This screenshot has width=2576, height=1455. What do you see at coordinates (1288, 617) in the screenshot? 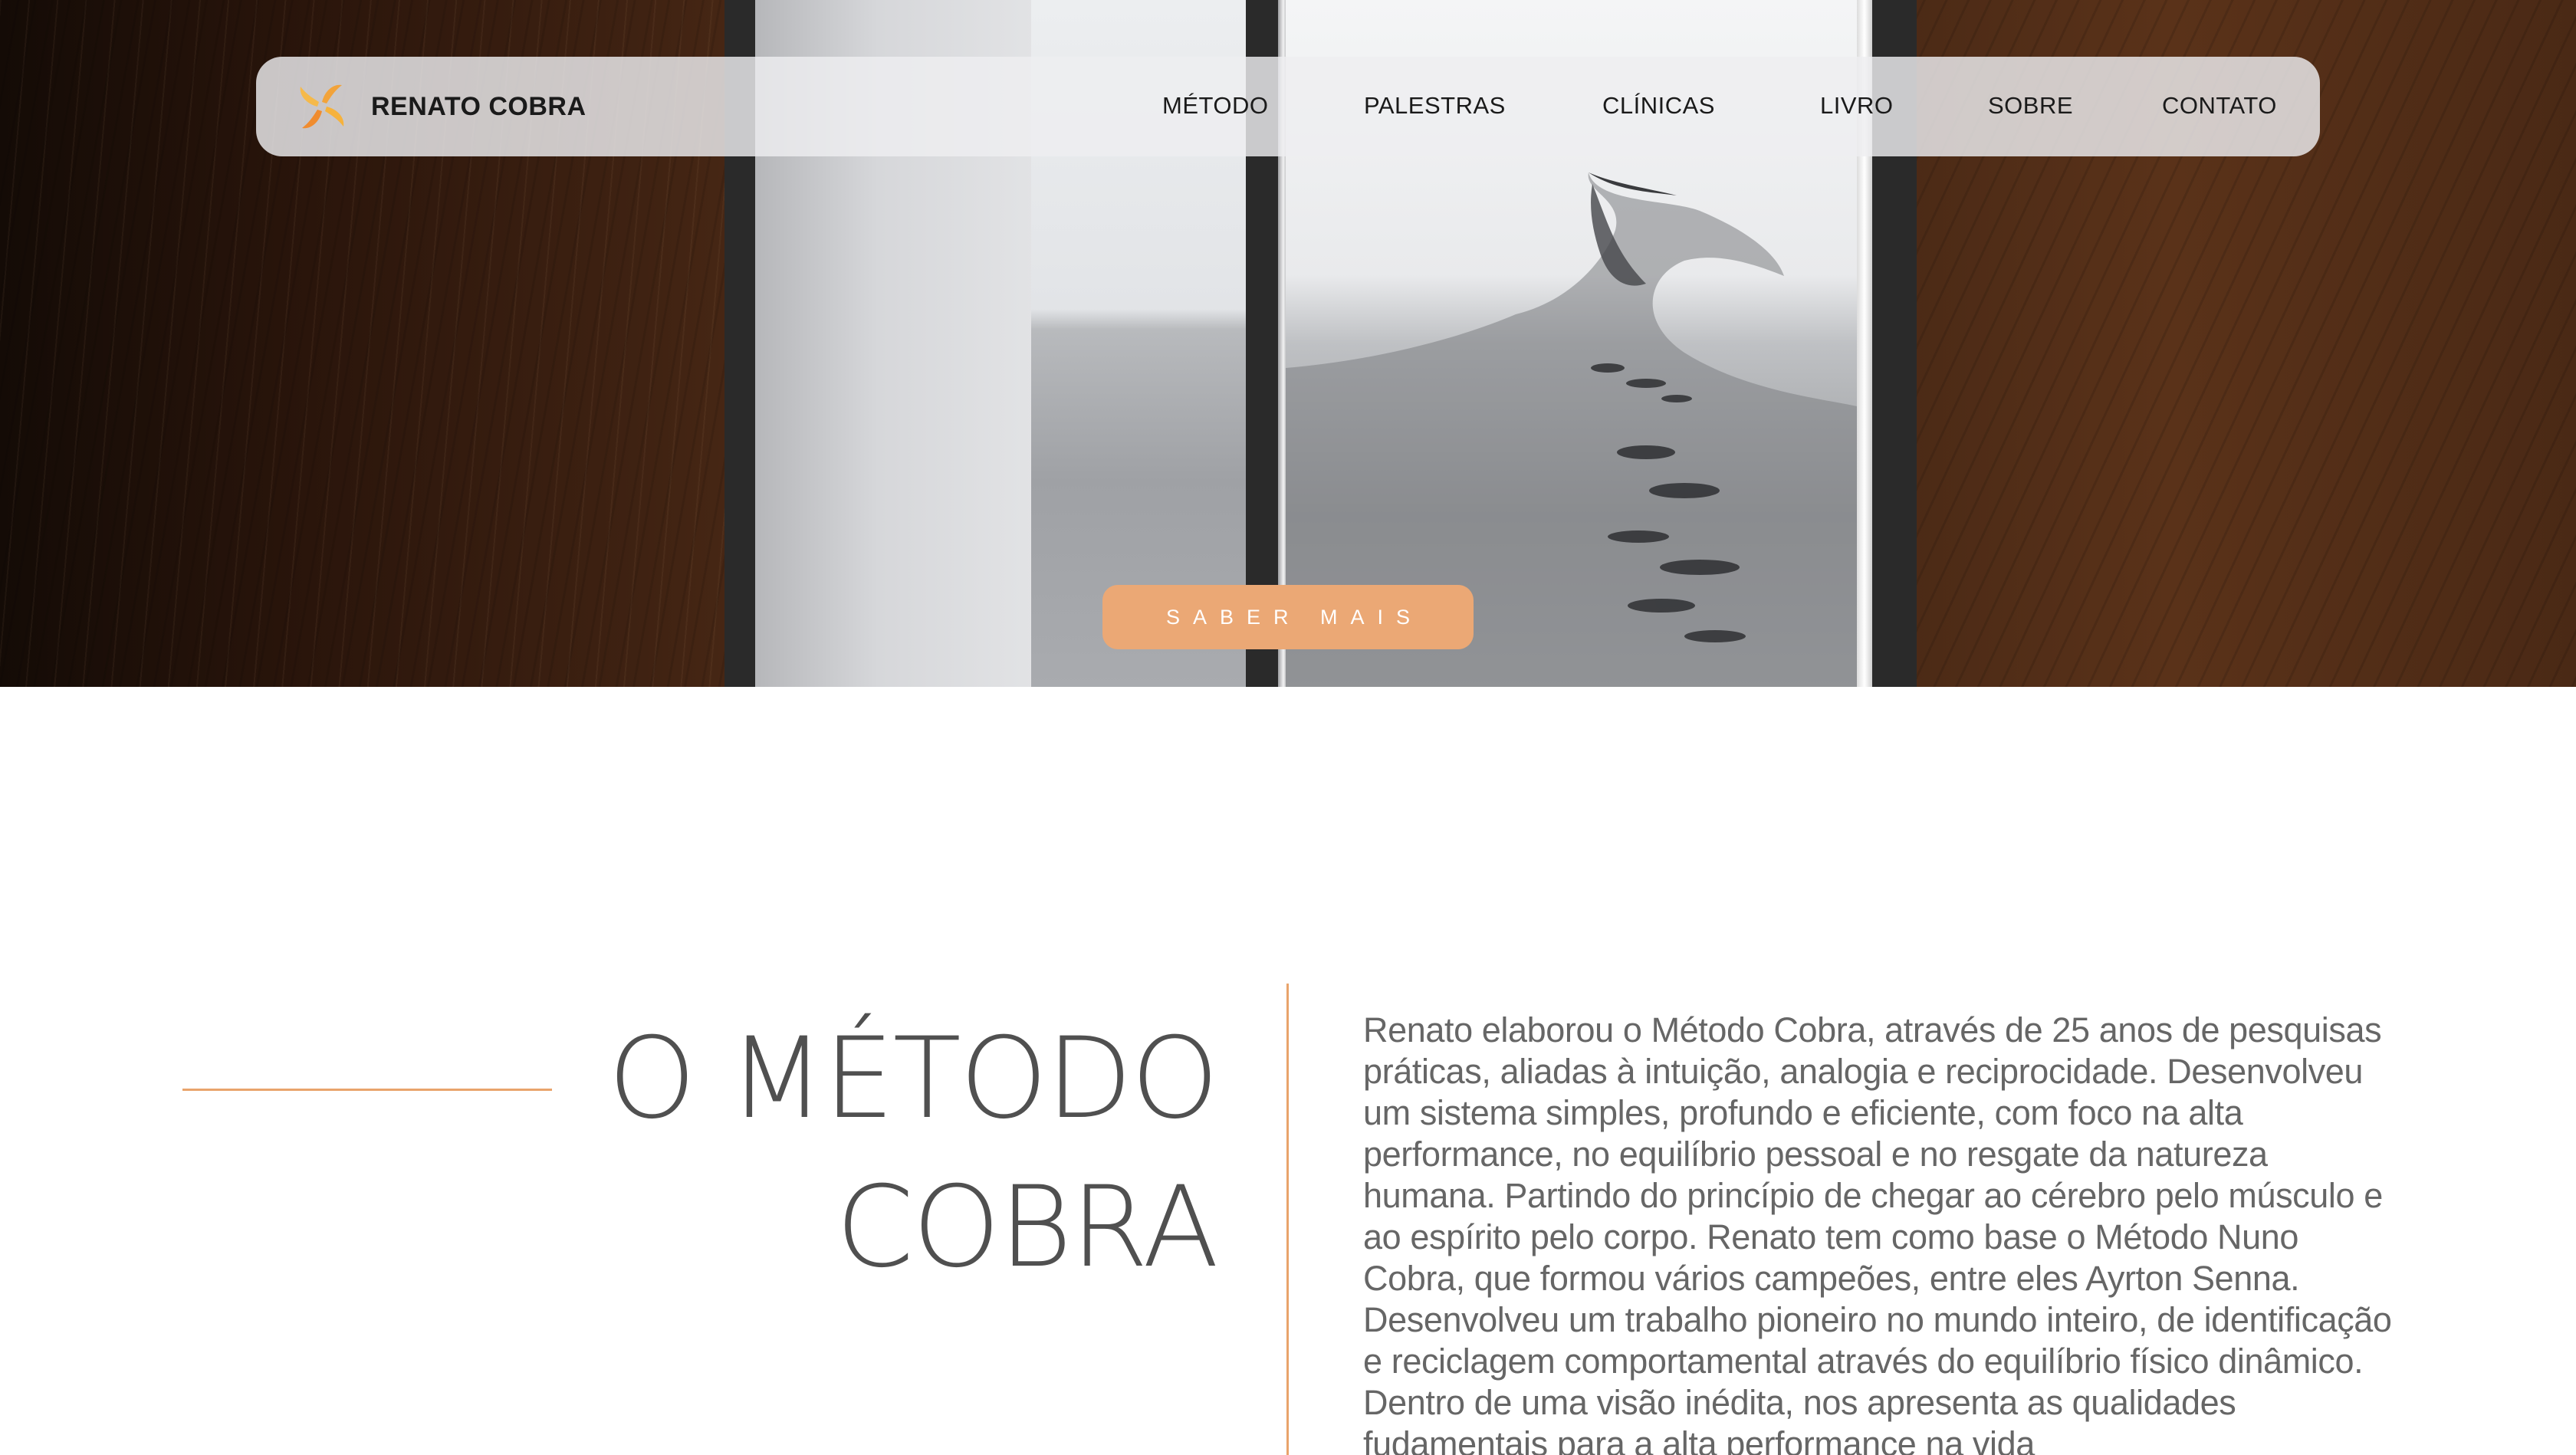
I see `saber-mais-button: SABER MAIS` at bounding box center [1288, 617].